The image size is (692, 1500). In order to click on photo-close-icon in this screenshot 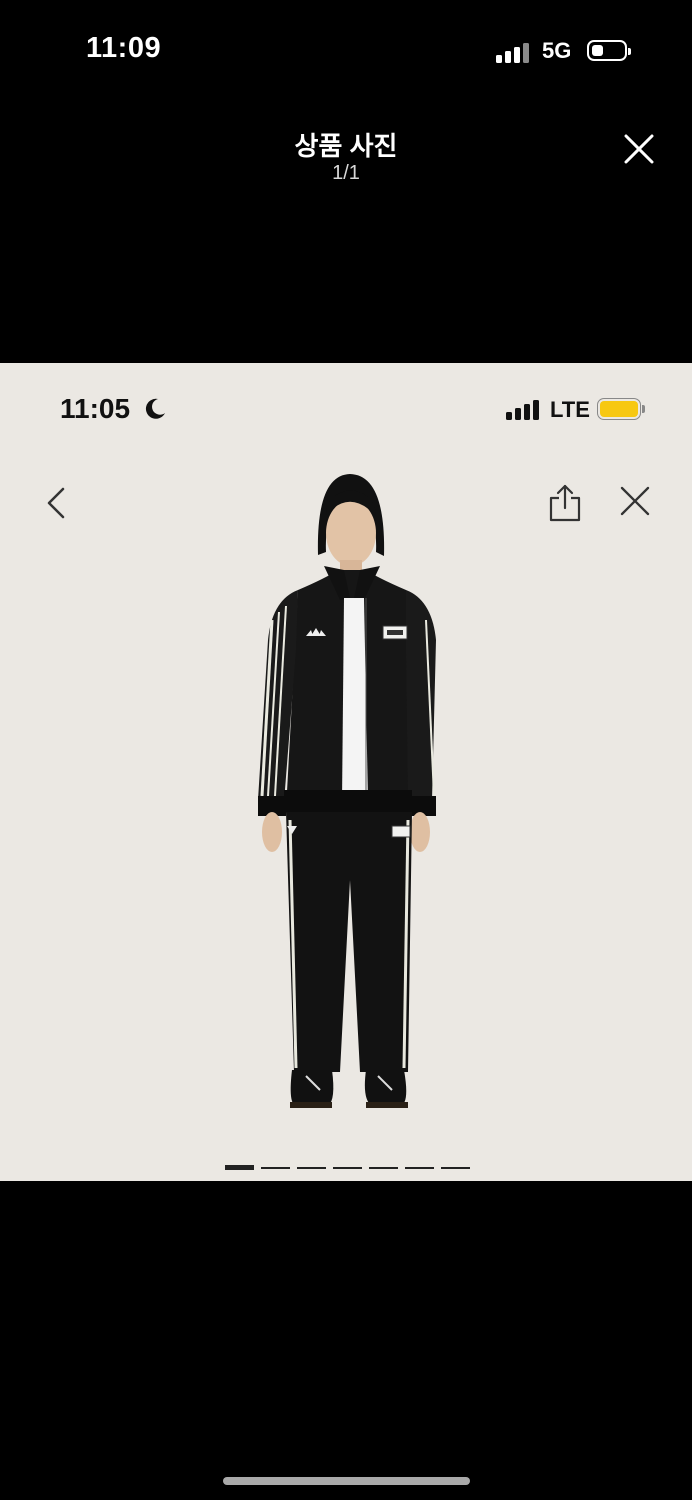, I will do `click(635, 501)`.